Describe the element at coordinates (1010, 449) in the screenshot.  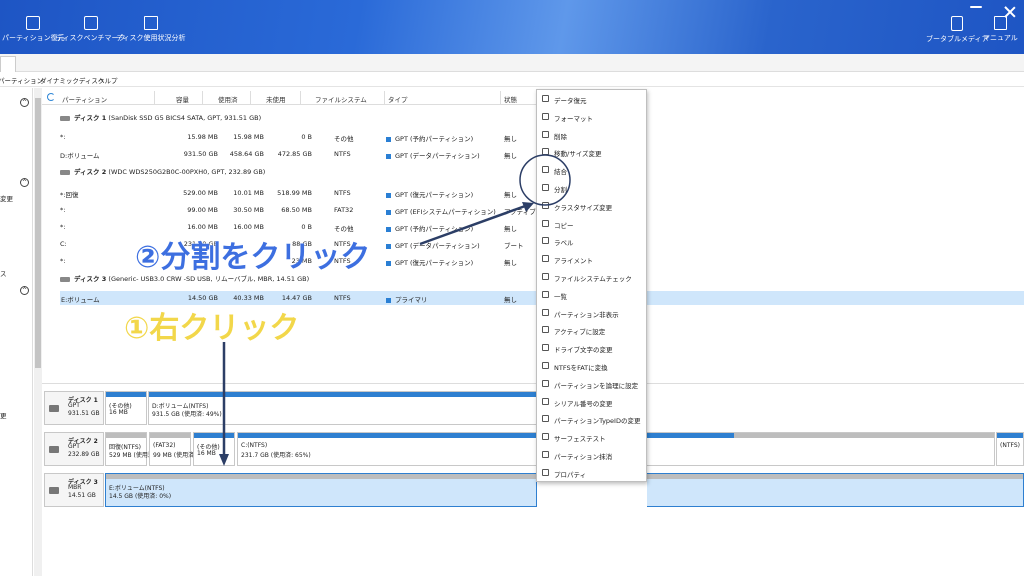
I see `disk-map-partition: (NTFS)` at that location.